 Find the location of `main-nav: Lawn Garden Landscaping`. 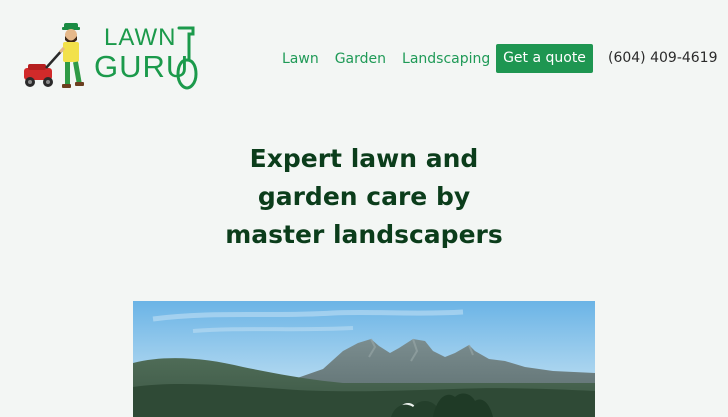

main-nav: Lawn Garden Landscaping is located at coordinates (386, 59).